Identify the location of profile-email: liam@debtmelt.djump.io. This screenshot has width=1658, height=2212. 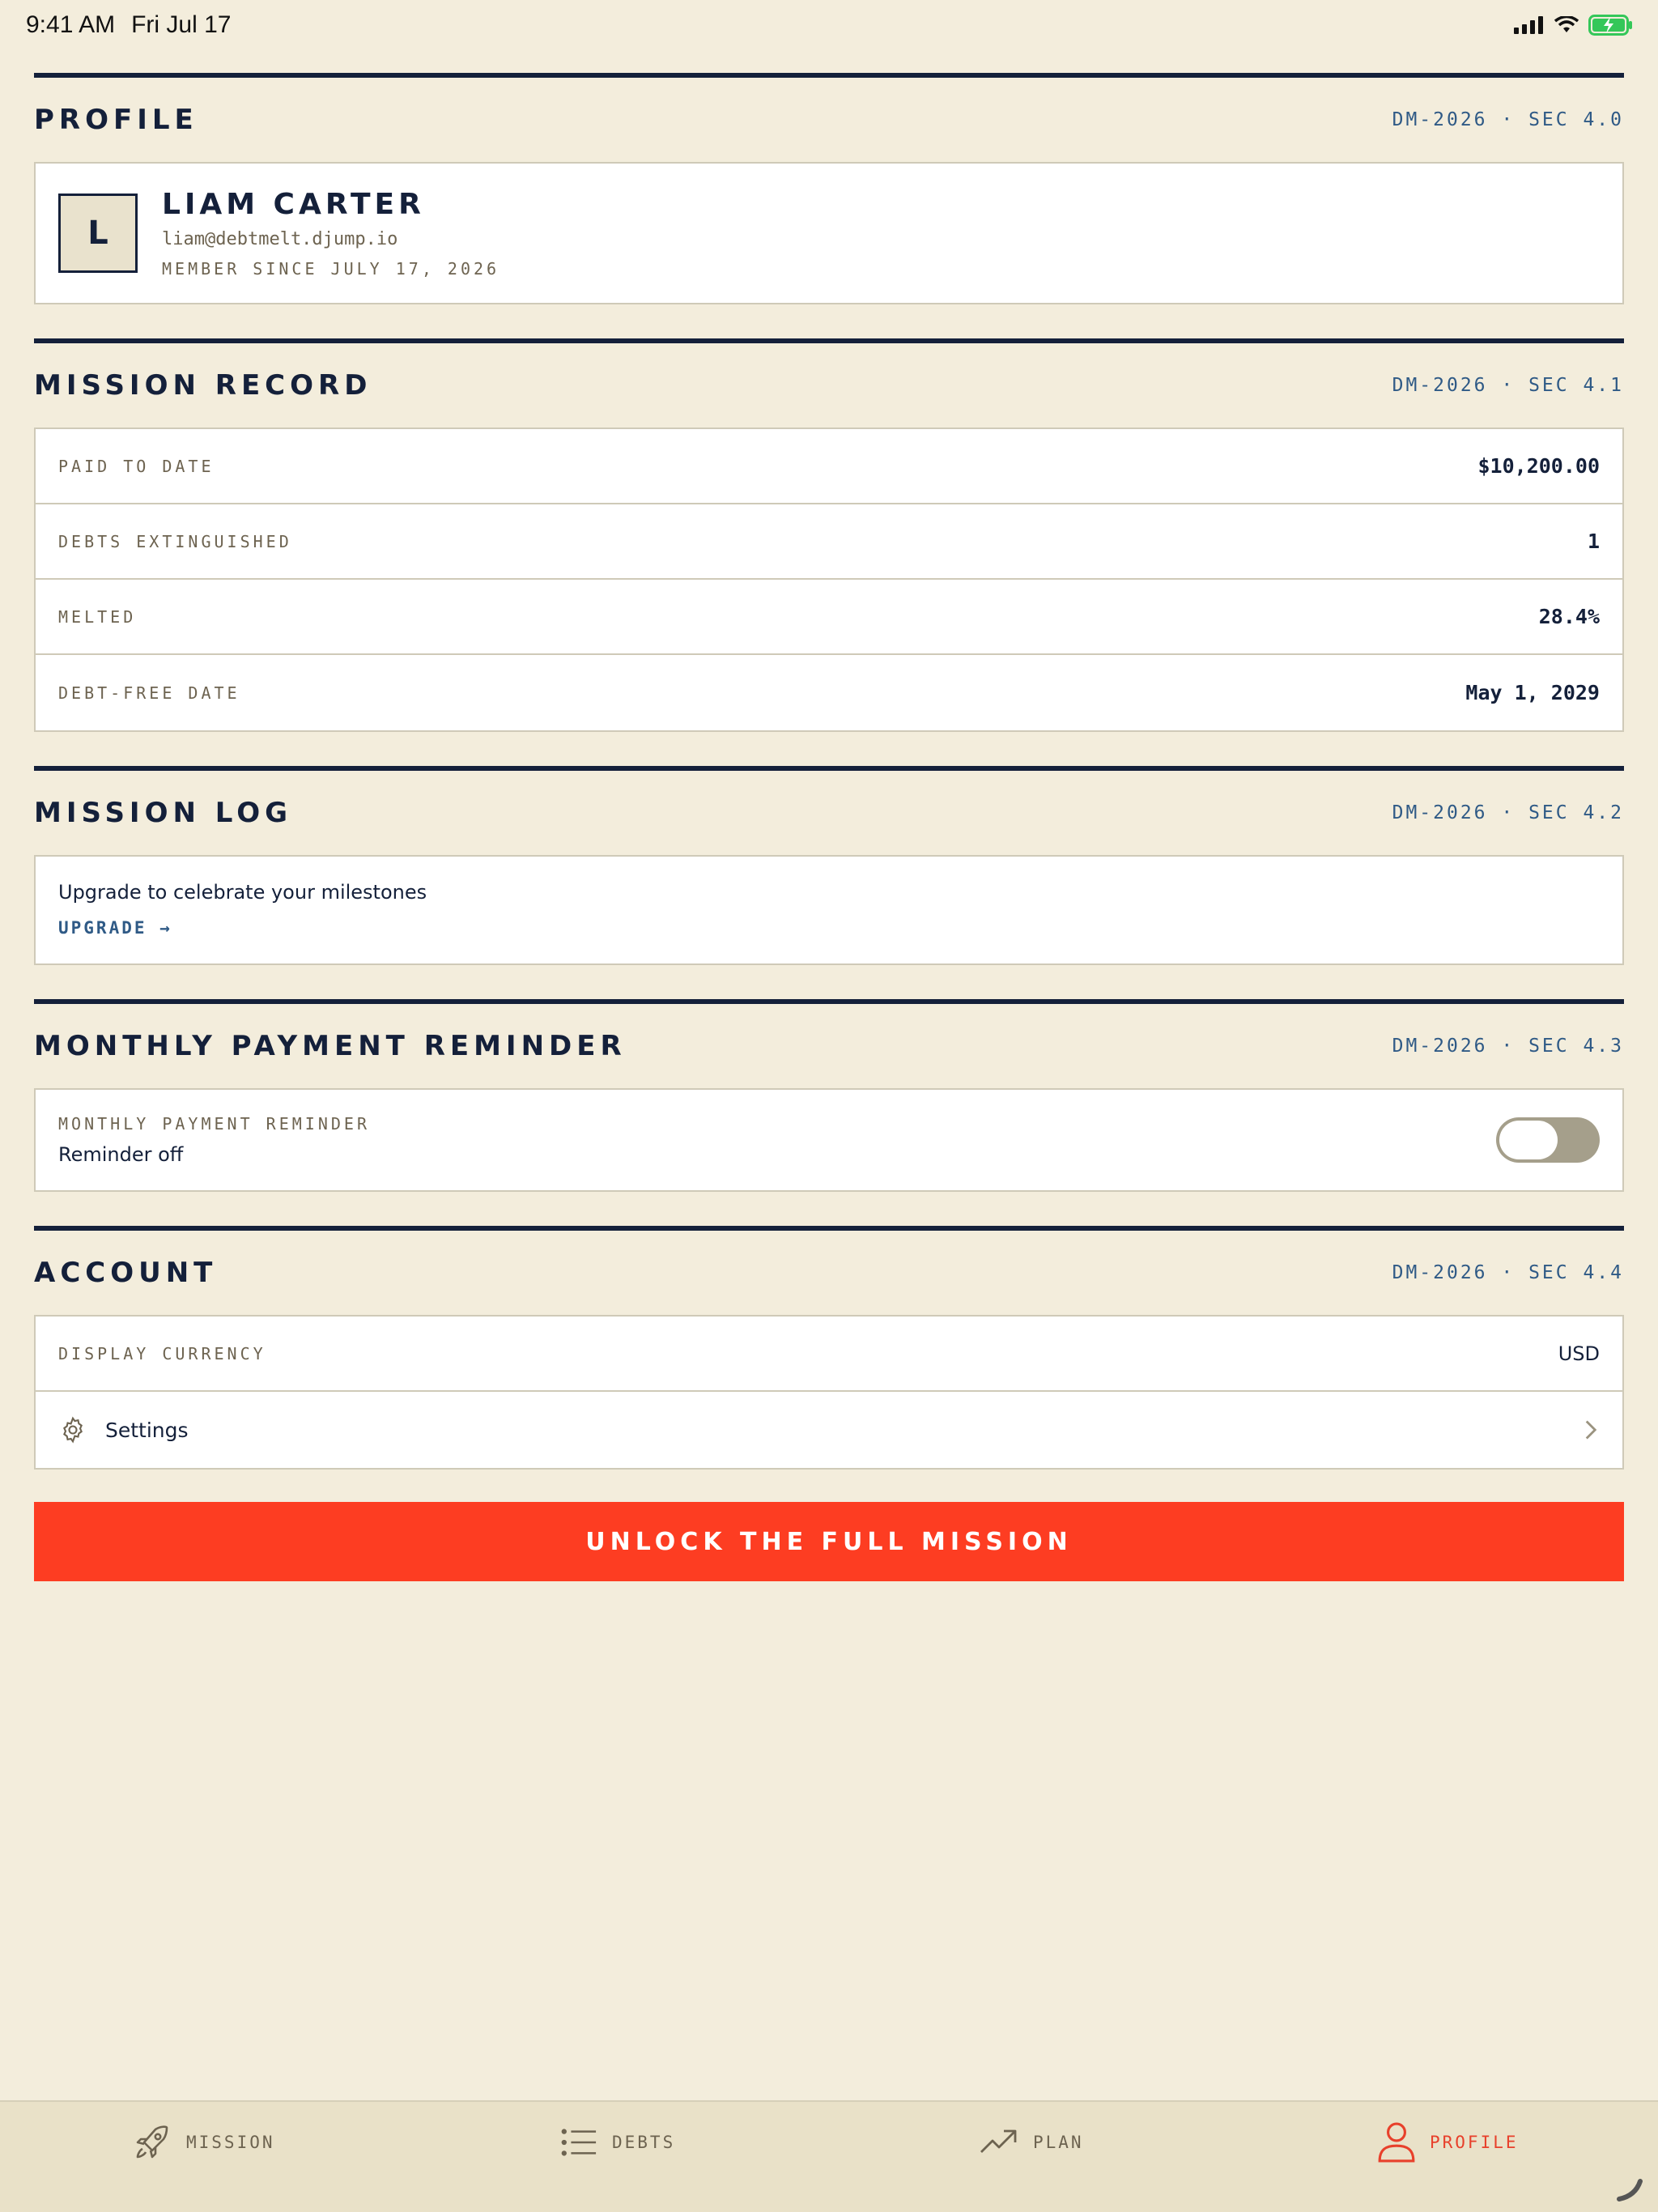
(280, 239).